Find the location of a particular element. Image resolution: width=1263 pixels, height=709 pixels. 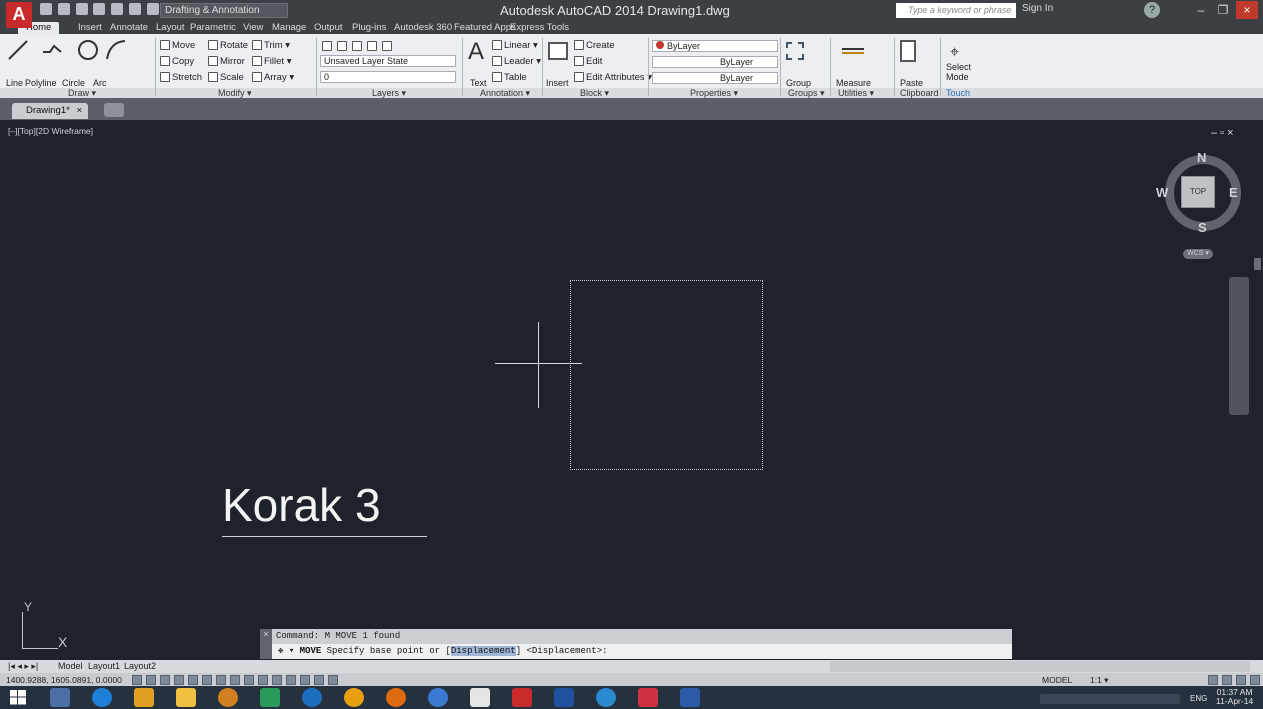

coordinate-readout: 1400.9288, 1605.0891, 0.0000 is located at coordinates (64, 680).